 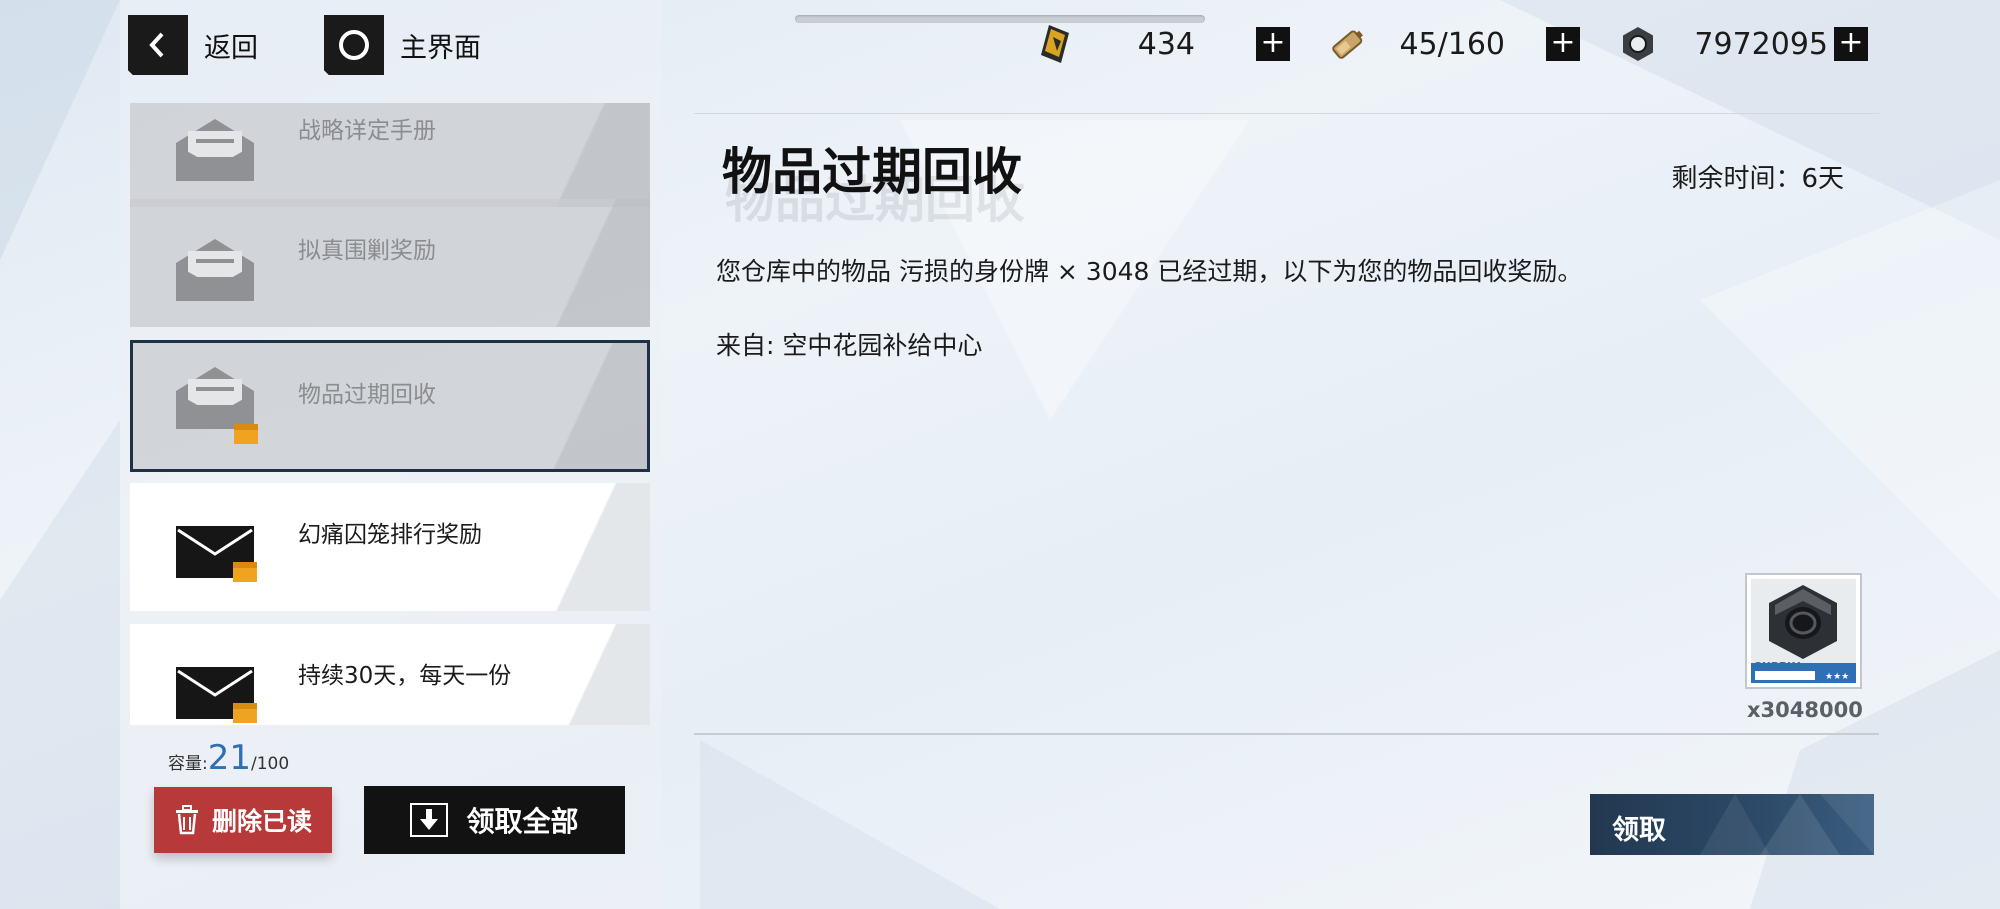 I want to click on resource-nut, so click(x=1638, y=44).